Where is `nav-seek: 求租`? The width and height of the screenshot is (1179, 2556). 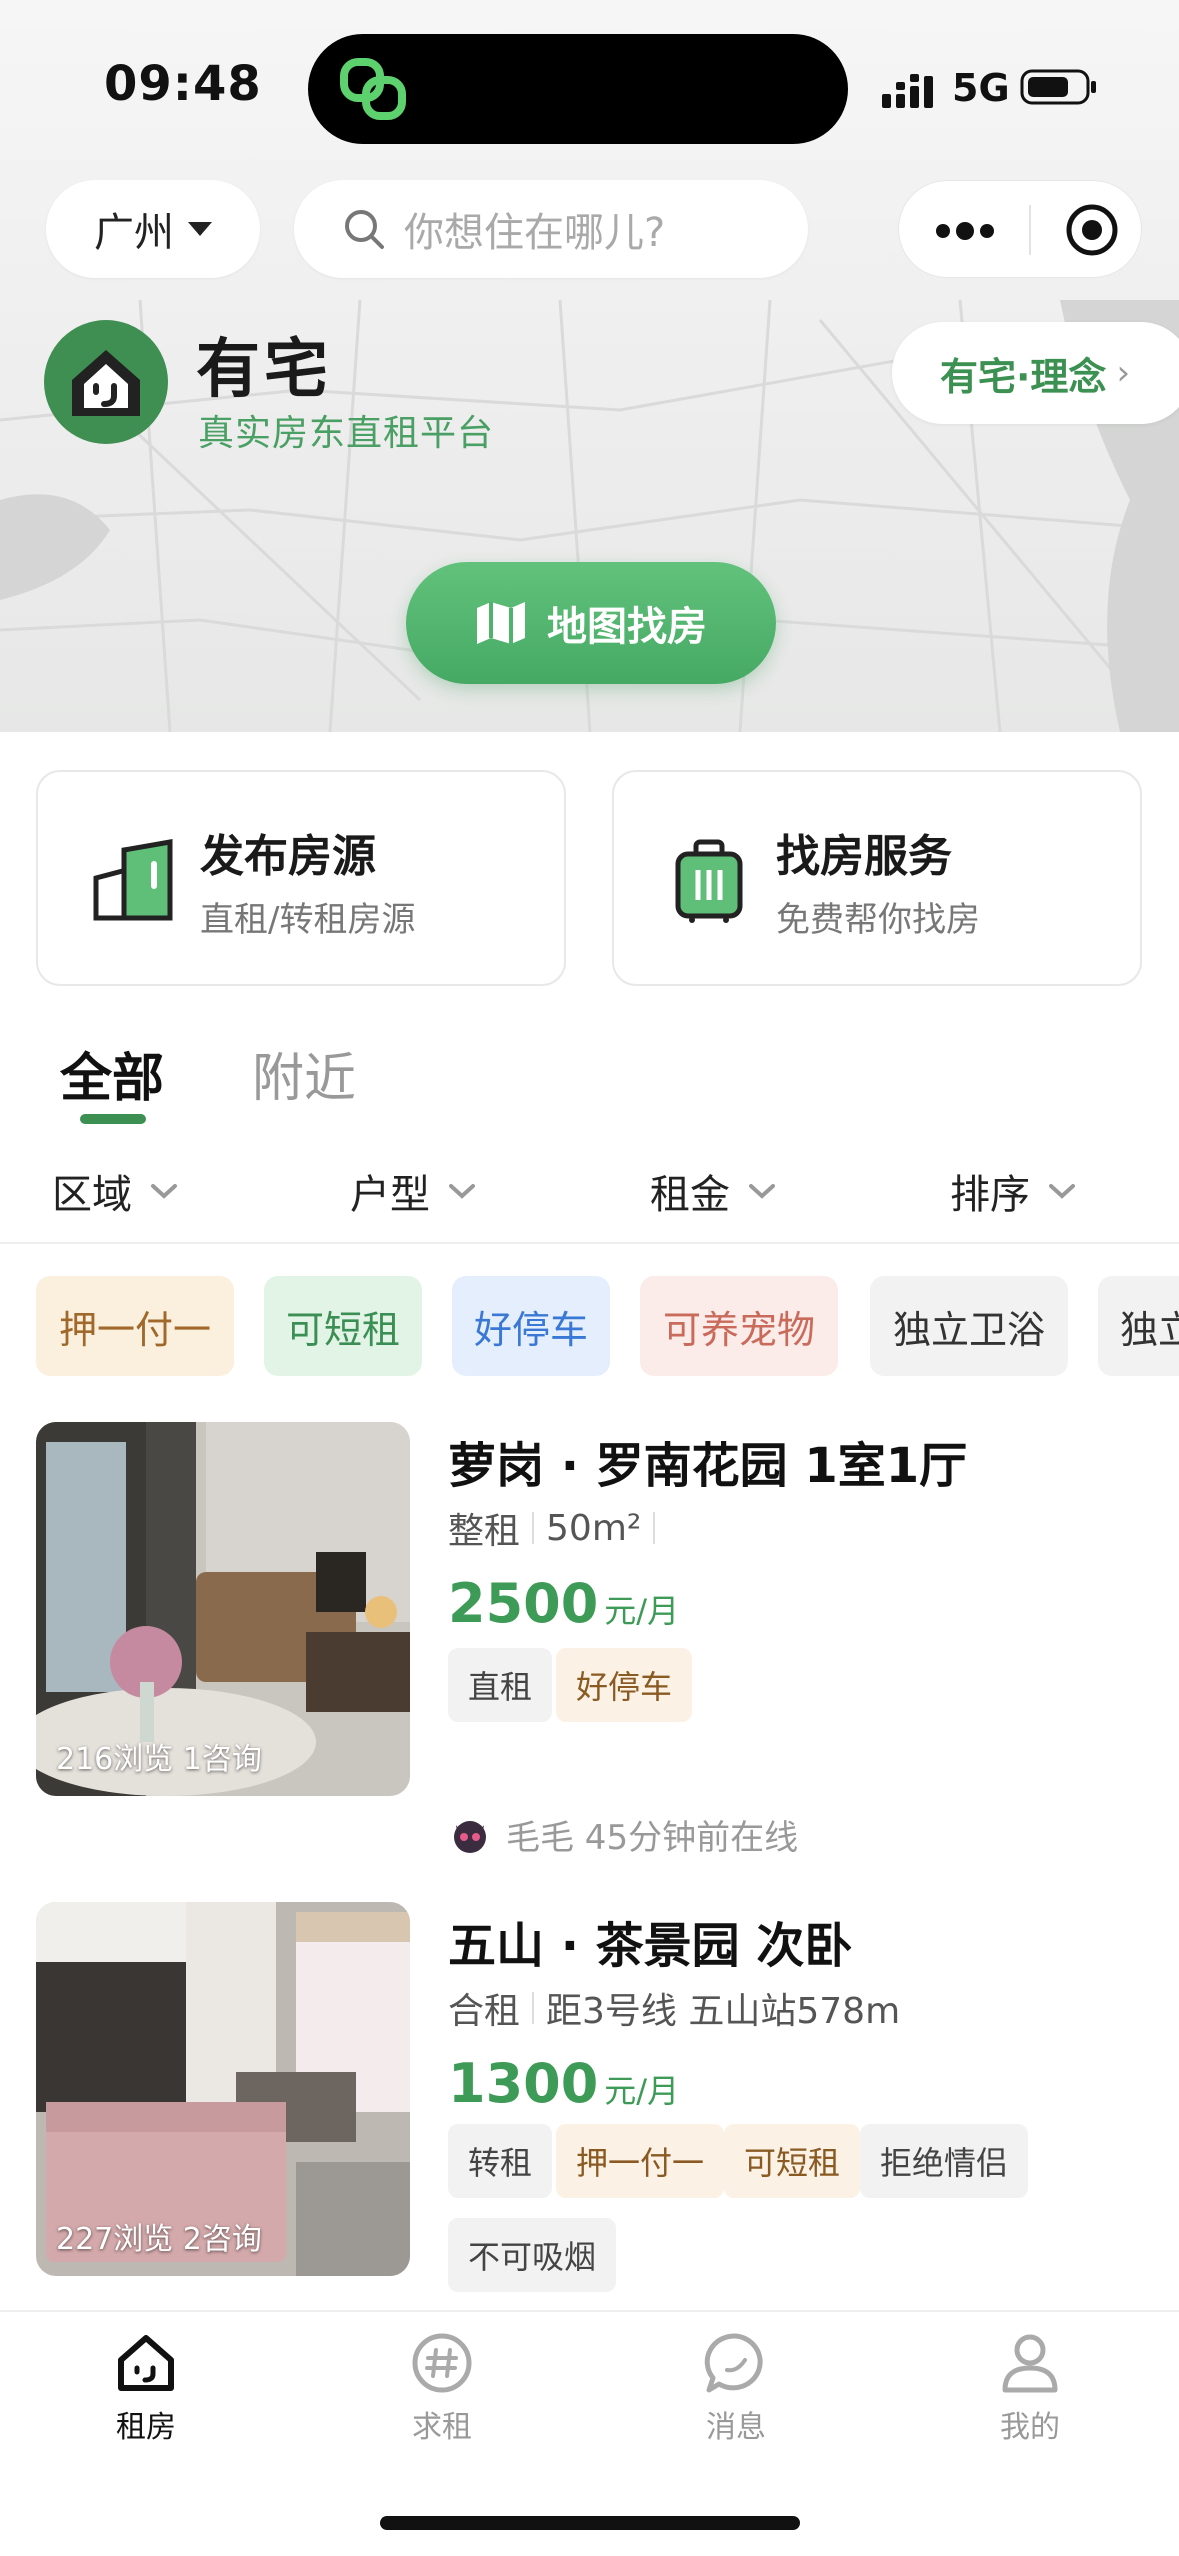
nav-seek: 求租 is located at coordinates (442, 2388).